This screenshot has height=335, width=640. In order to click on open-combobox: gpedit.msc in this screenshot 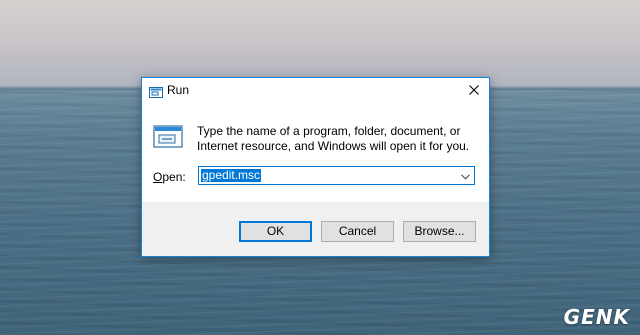, I will do `click(336, 175)`.